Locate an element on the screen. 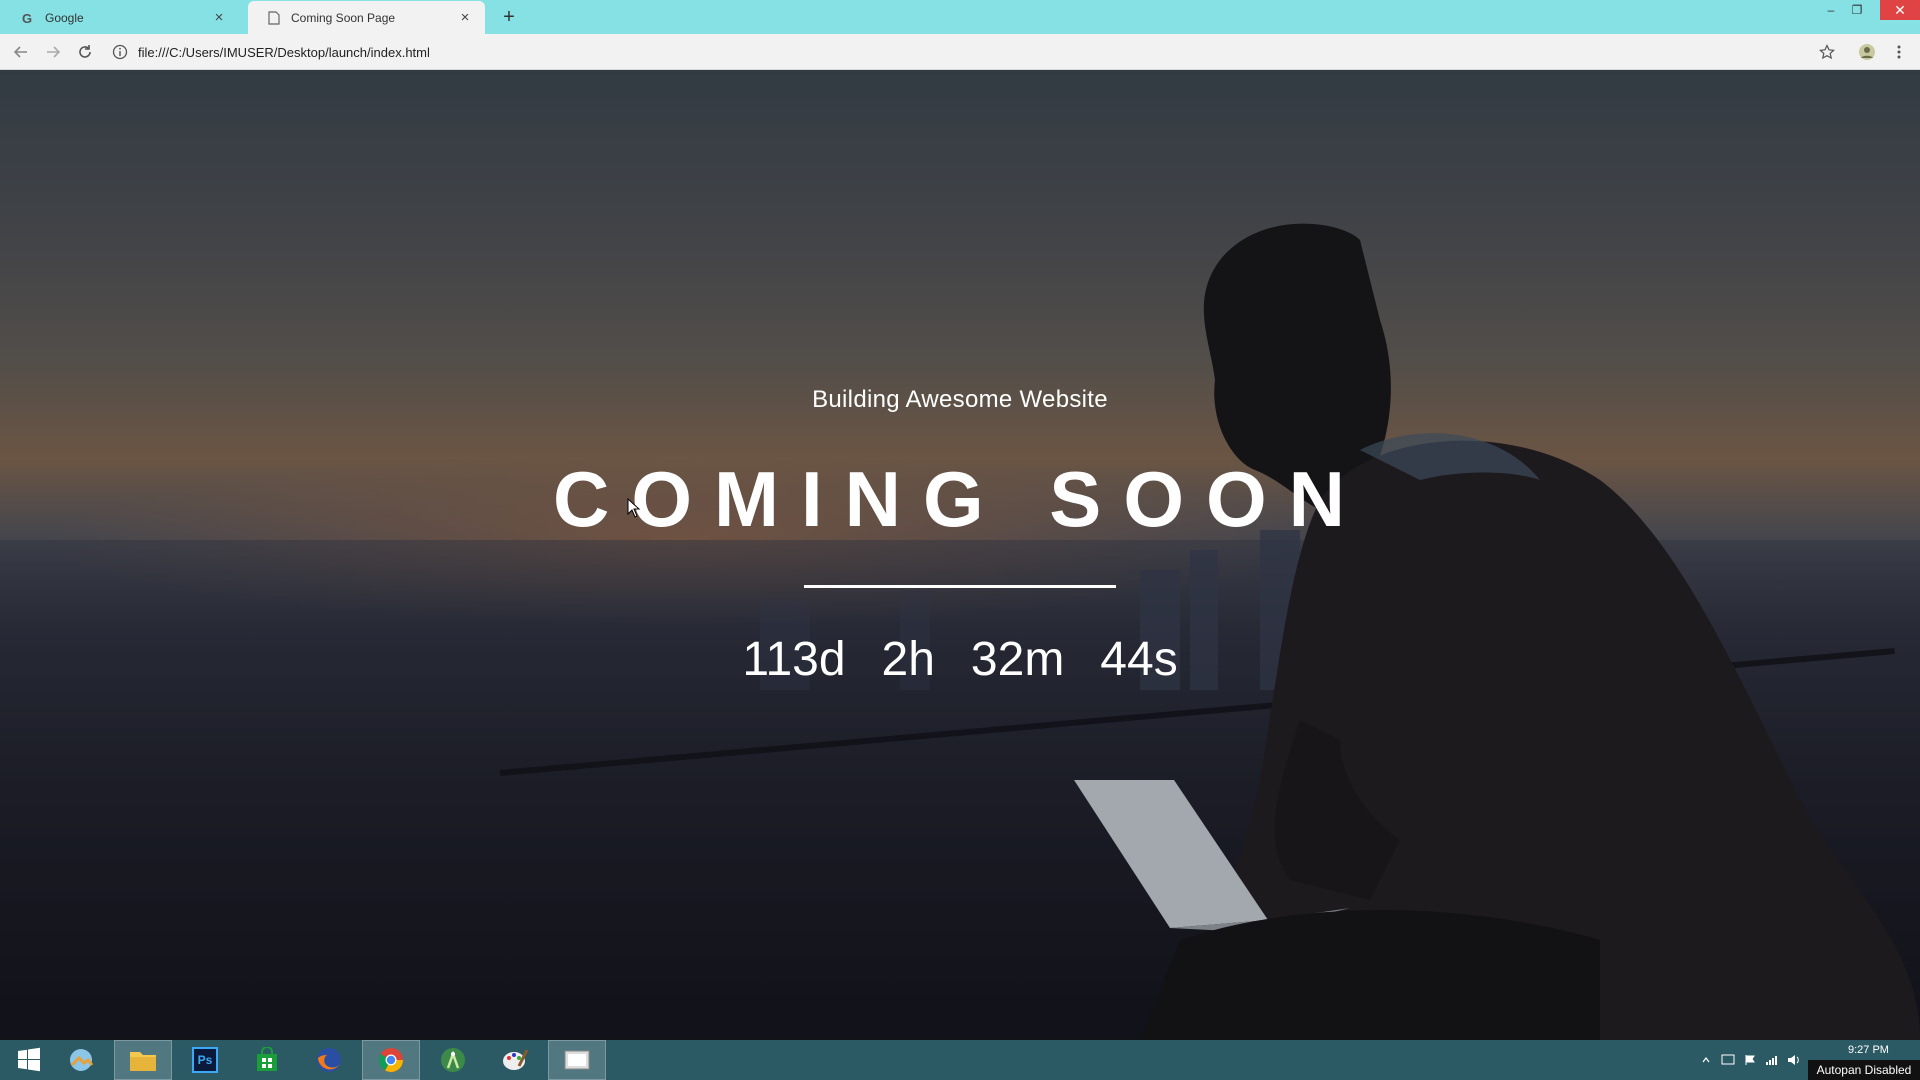  photoshop-icon: Ps is located at coordinates (205, 1060).